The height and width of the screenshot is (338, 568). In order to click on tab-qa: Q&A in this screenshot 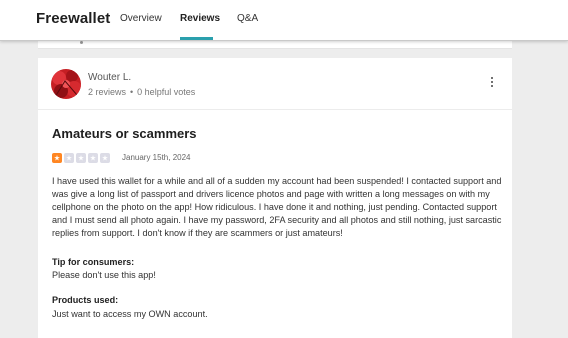, I will do `click(247, 18)`.